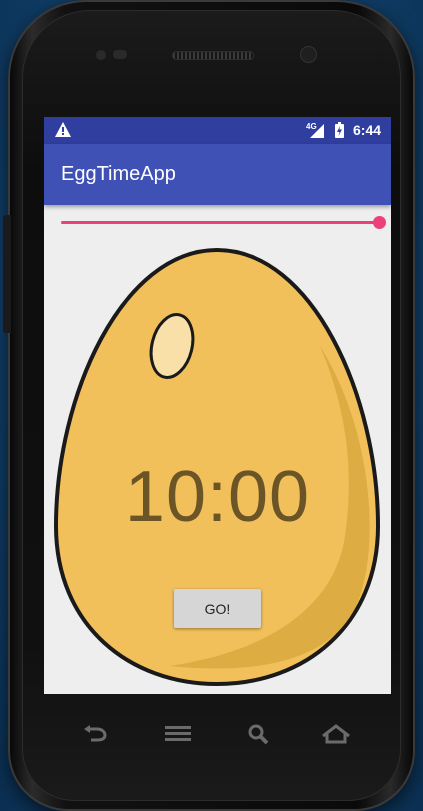 The width and height of the screenshot is (423, 811). I want to click on status-bar: 4G 6:44, so click(217, 130).